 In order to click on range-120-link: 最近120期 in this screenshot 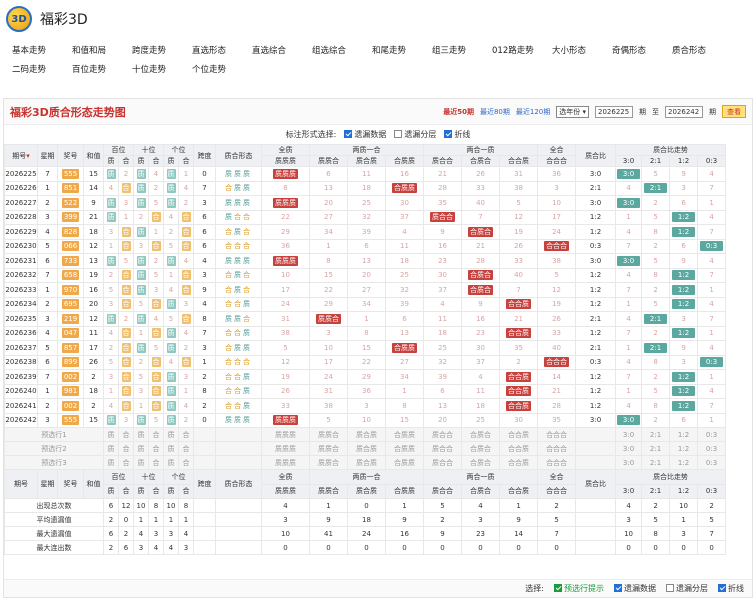, I will do `click(533, 112)`.